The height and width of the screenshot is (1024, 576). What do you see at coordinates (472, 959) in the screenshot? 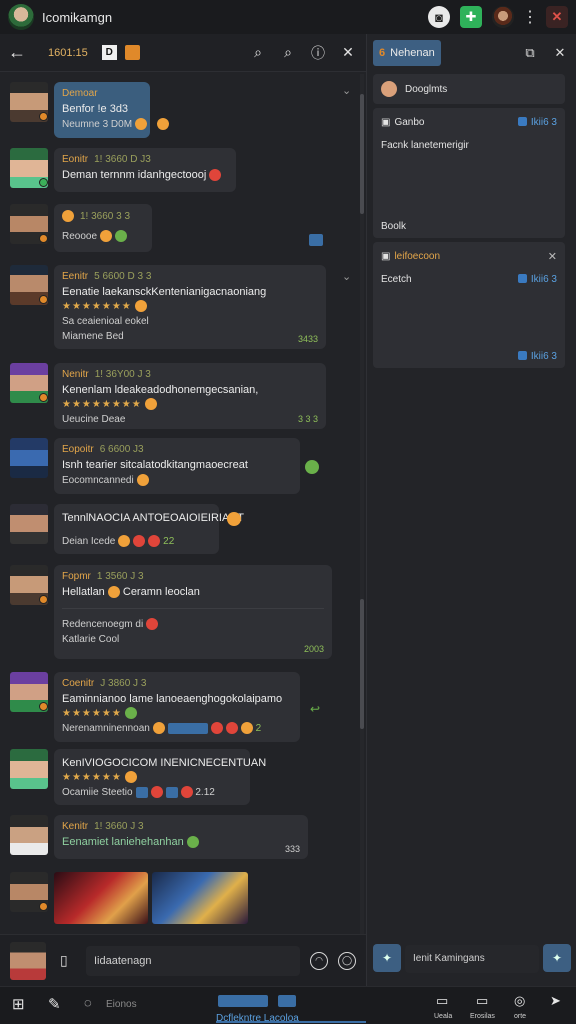
I see `panel-input: Ienit Kamingans` at bounding box center [472, 959].